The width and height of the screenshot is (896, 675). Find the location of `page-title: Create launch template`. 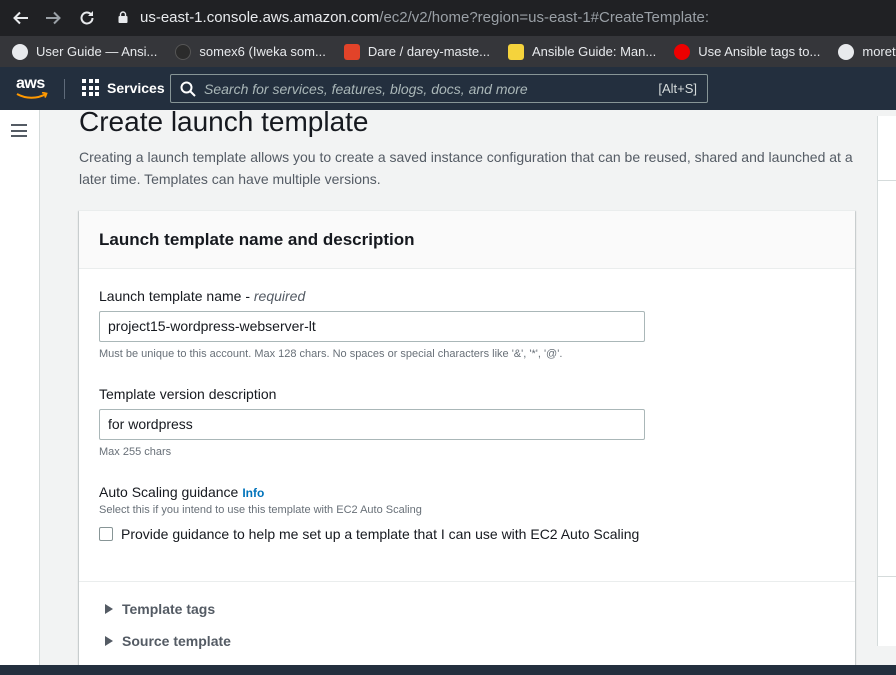

page-title: Create launch template is located at coordinates (224, 121).